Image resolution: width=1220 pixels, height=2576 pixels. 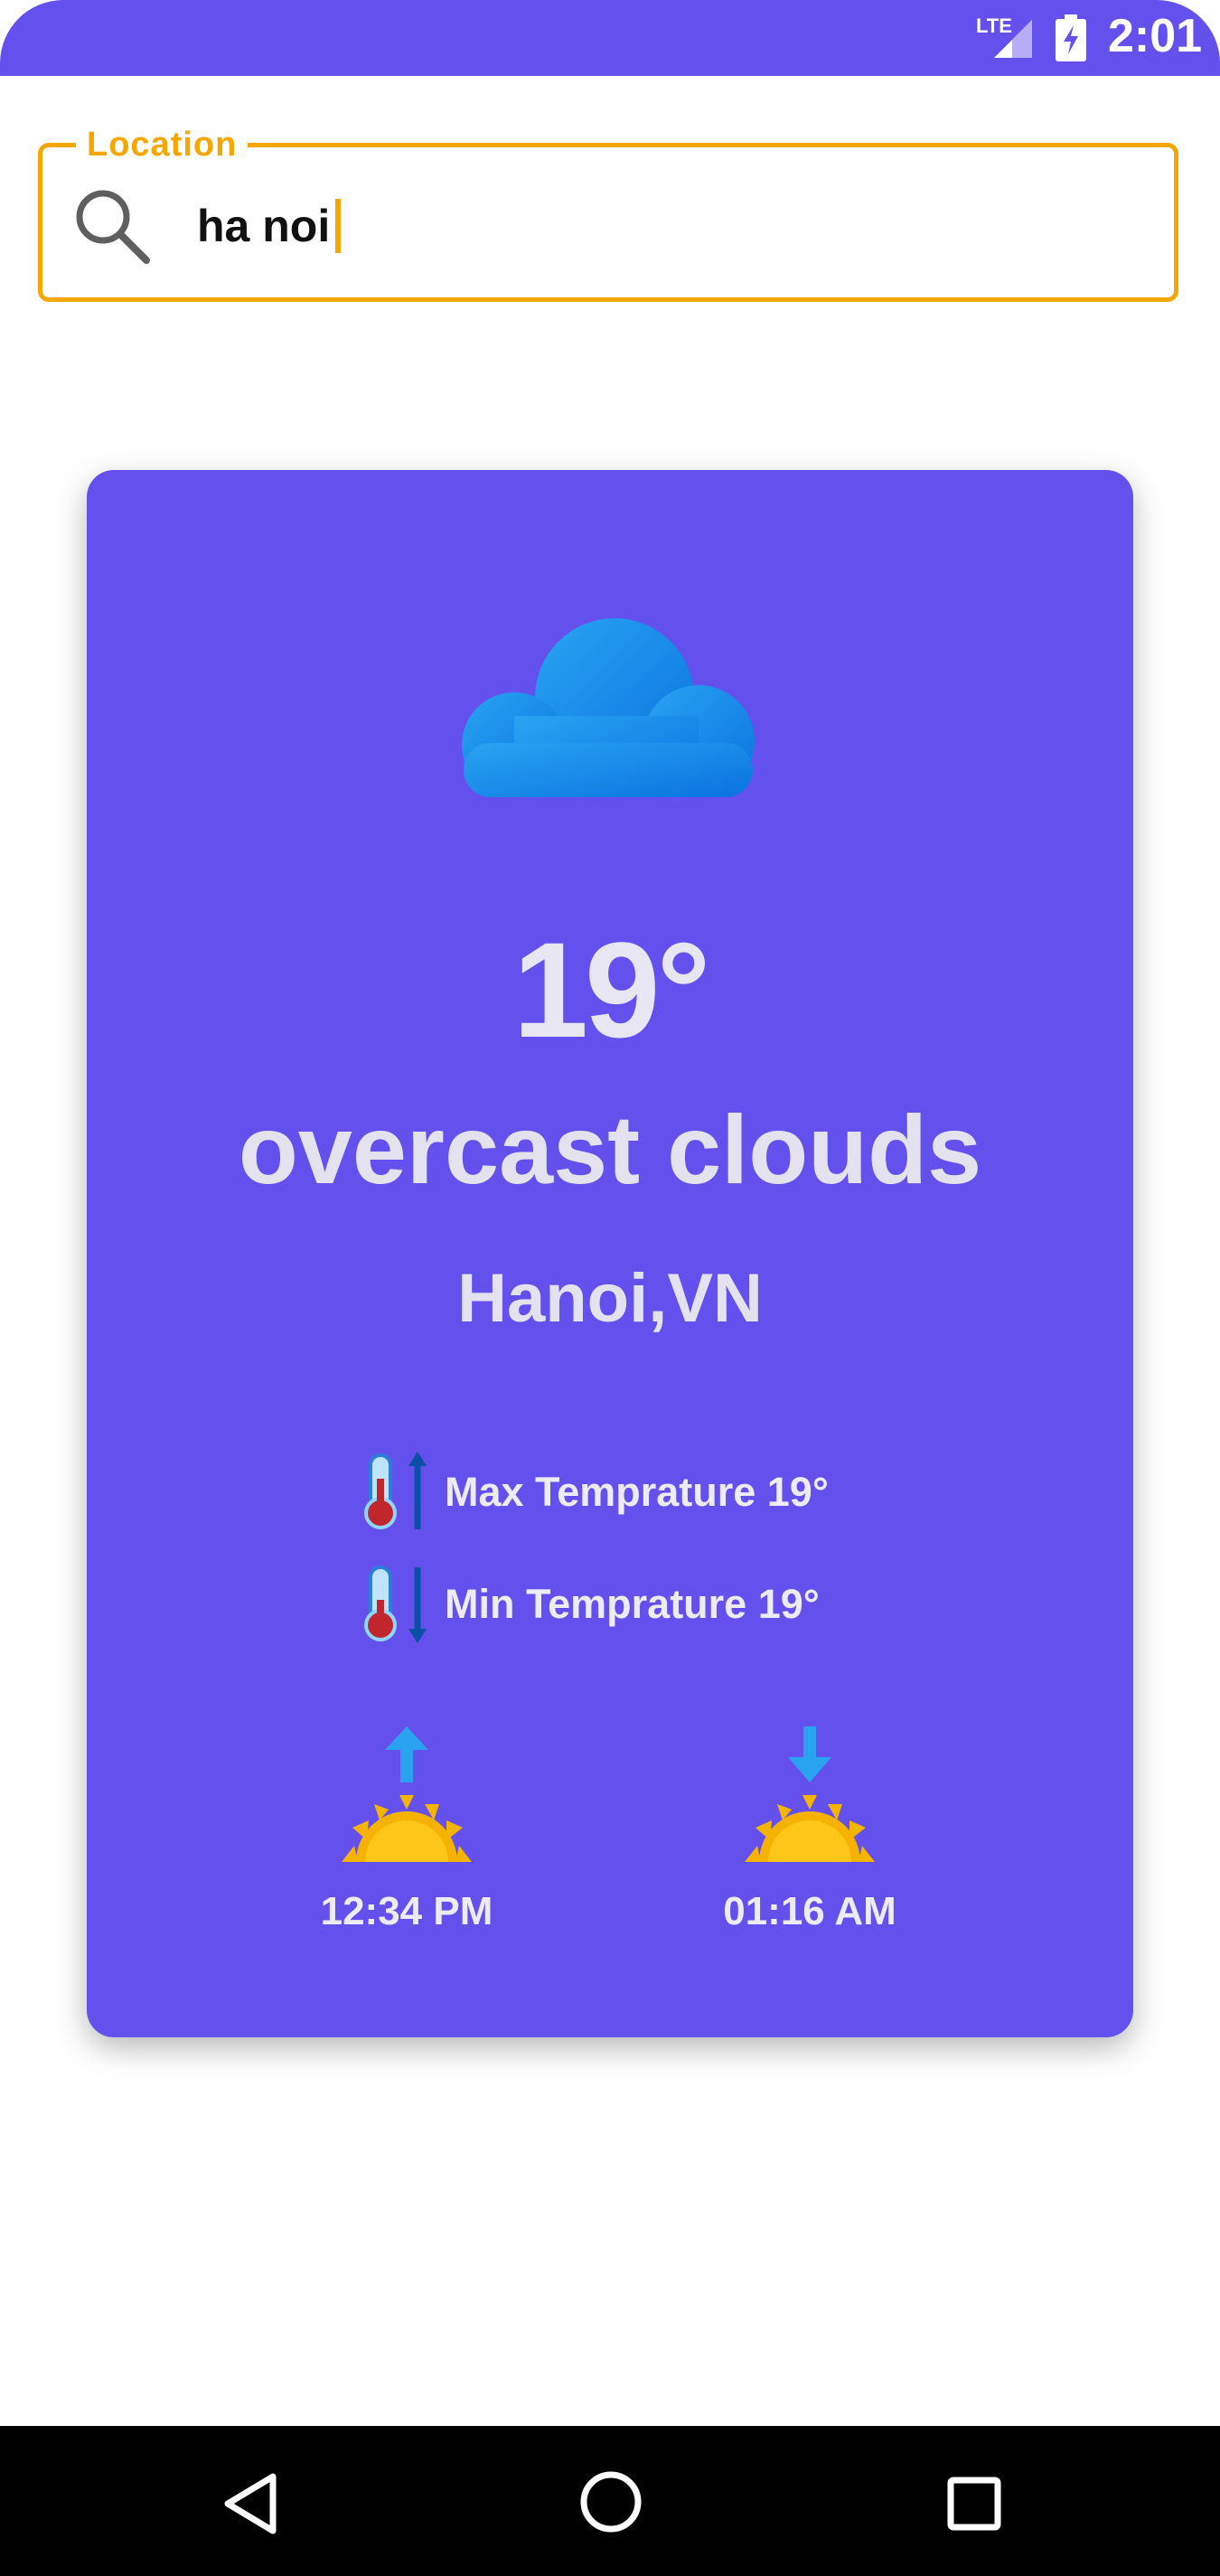 What do you see at coordinates (1071, 37) in the screenshot?
I see `battery-charging-icon` at bounding box center [1071, 37].